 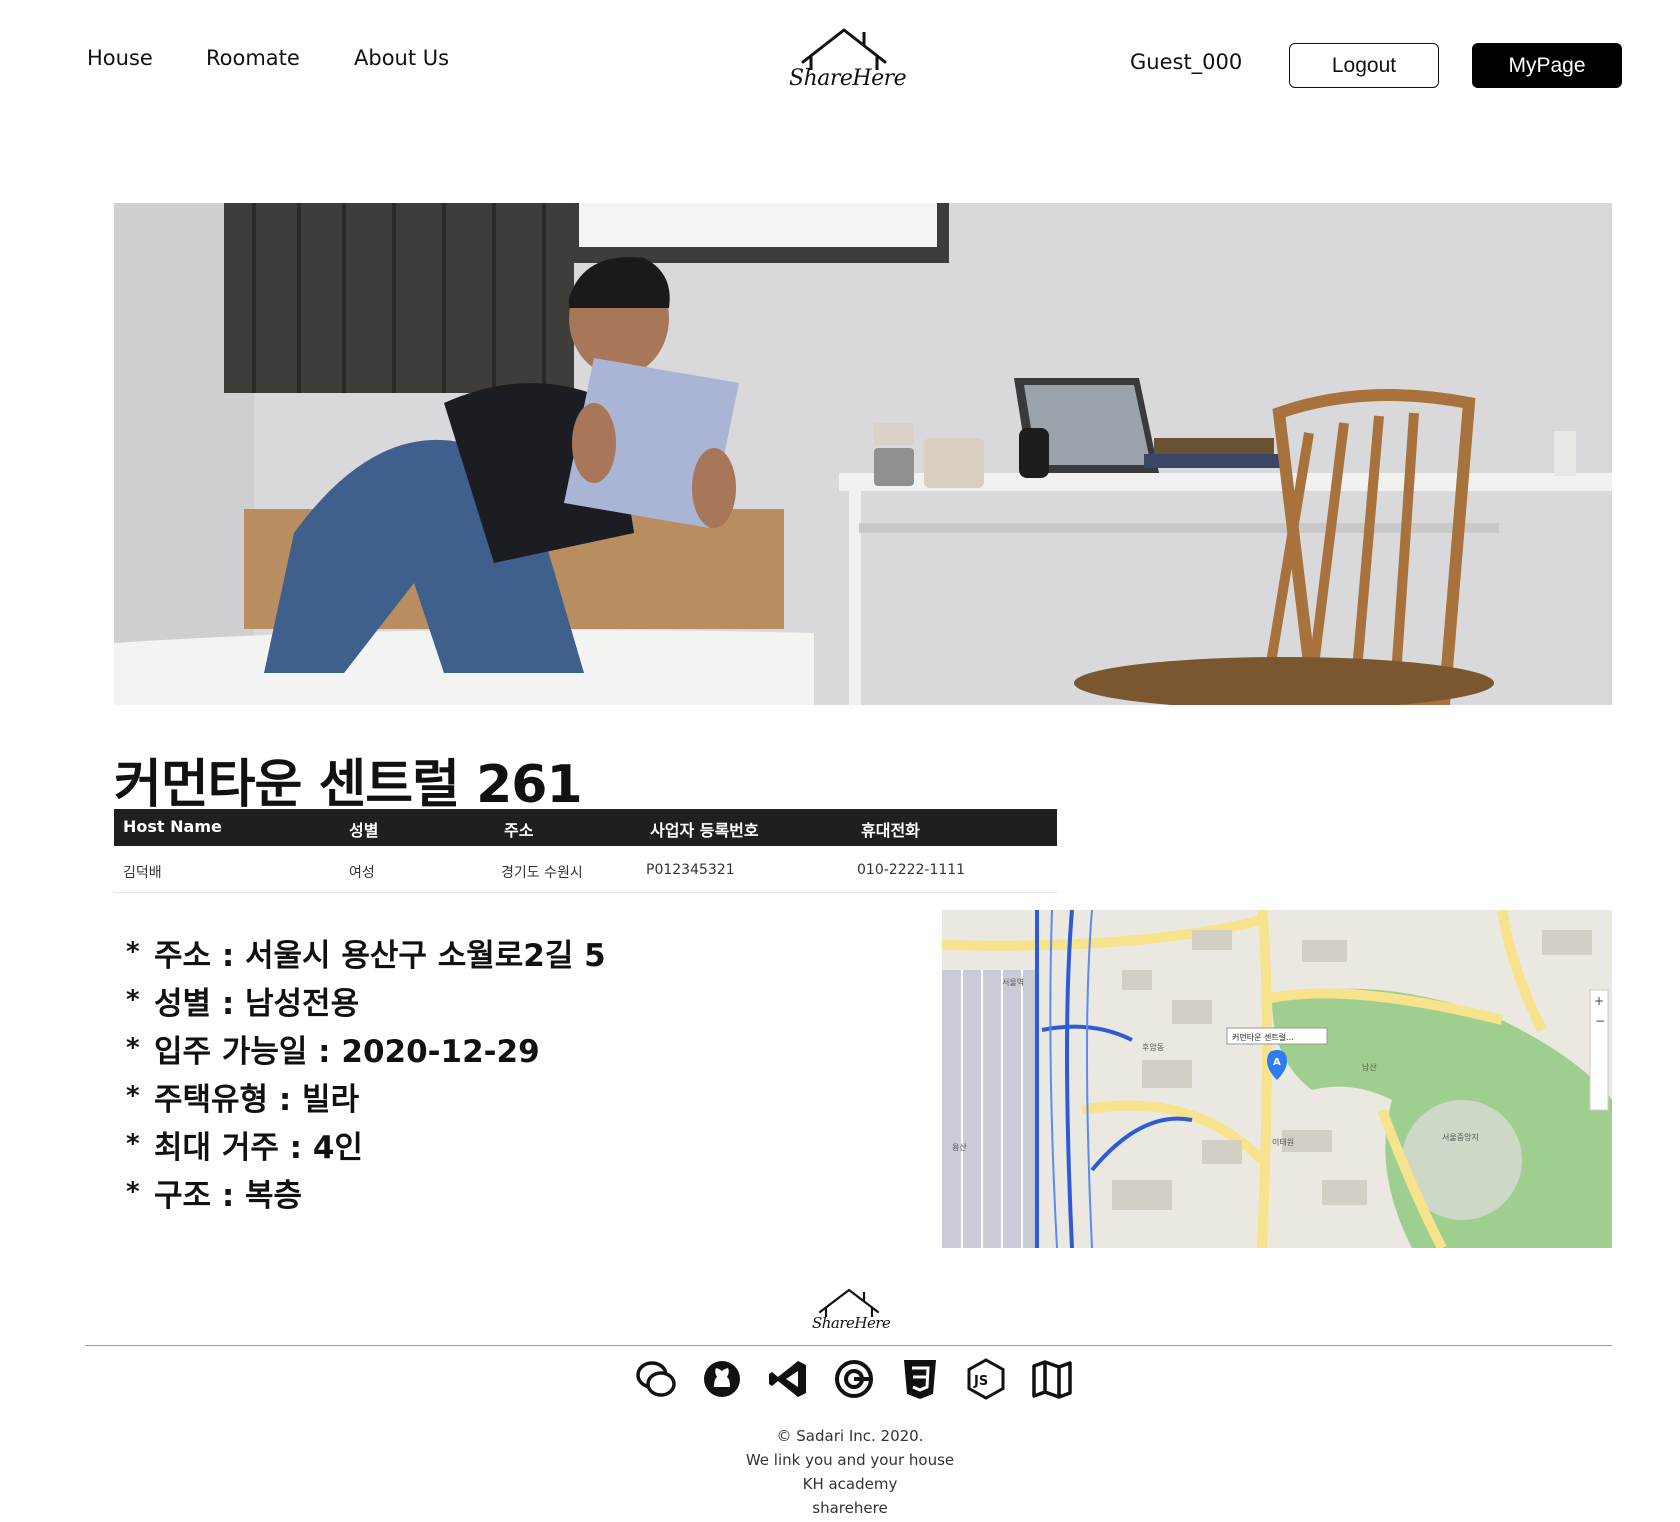 What do you see at coordinates (401, 58) in the screenshot?
I see `nav-about-us: About Us` at bounding box center [401, 58].